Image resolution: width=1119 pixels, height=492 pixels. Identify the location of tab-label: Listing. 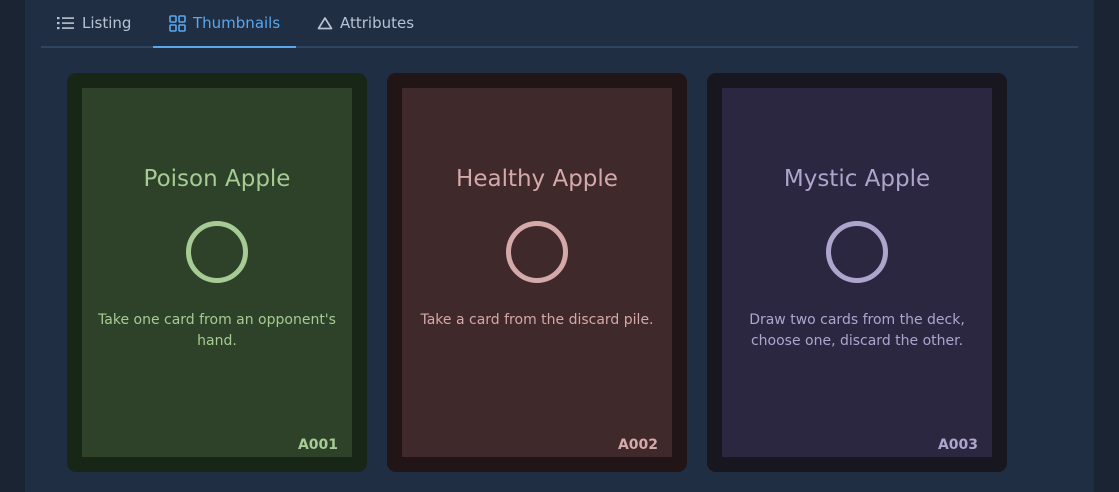
(107, 23).